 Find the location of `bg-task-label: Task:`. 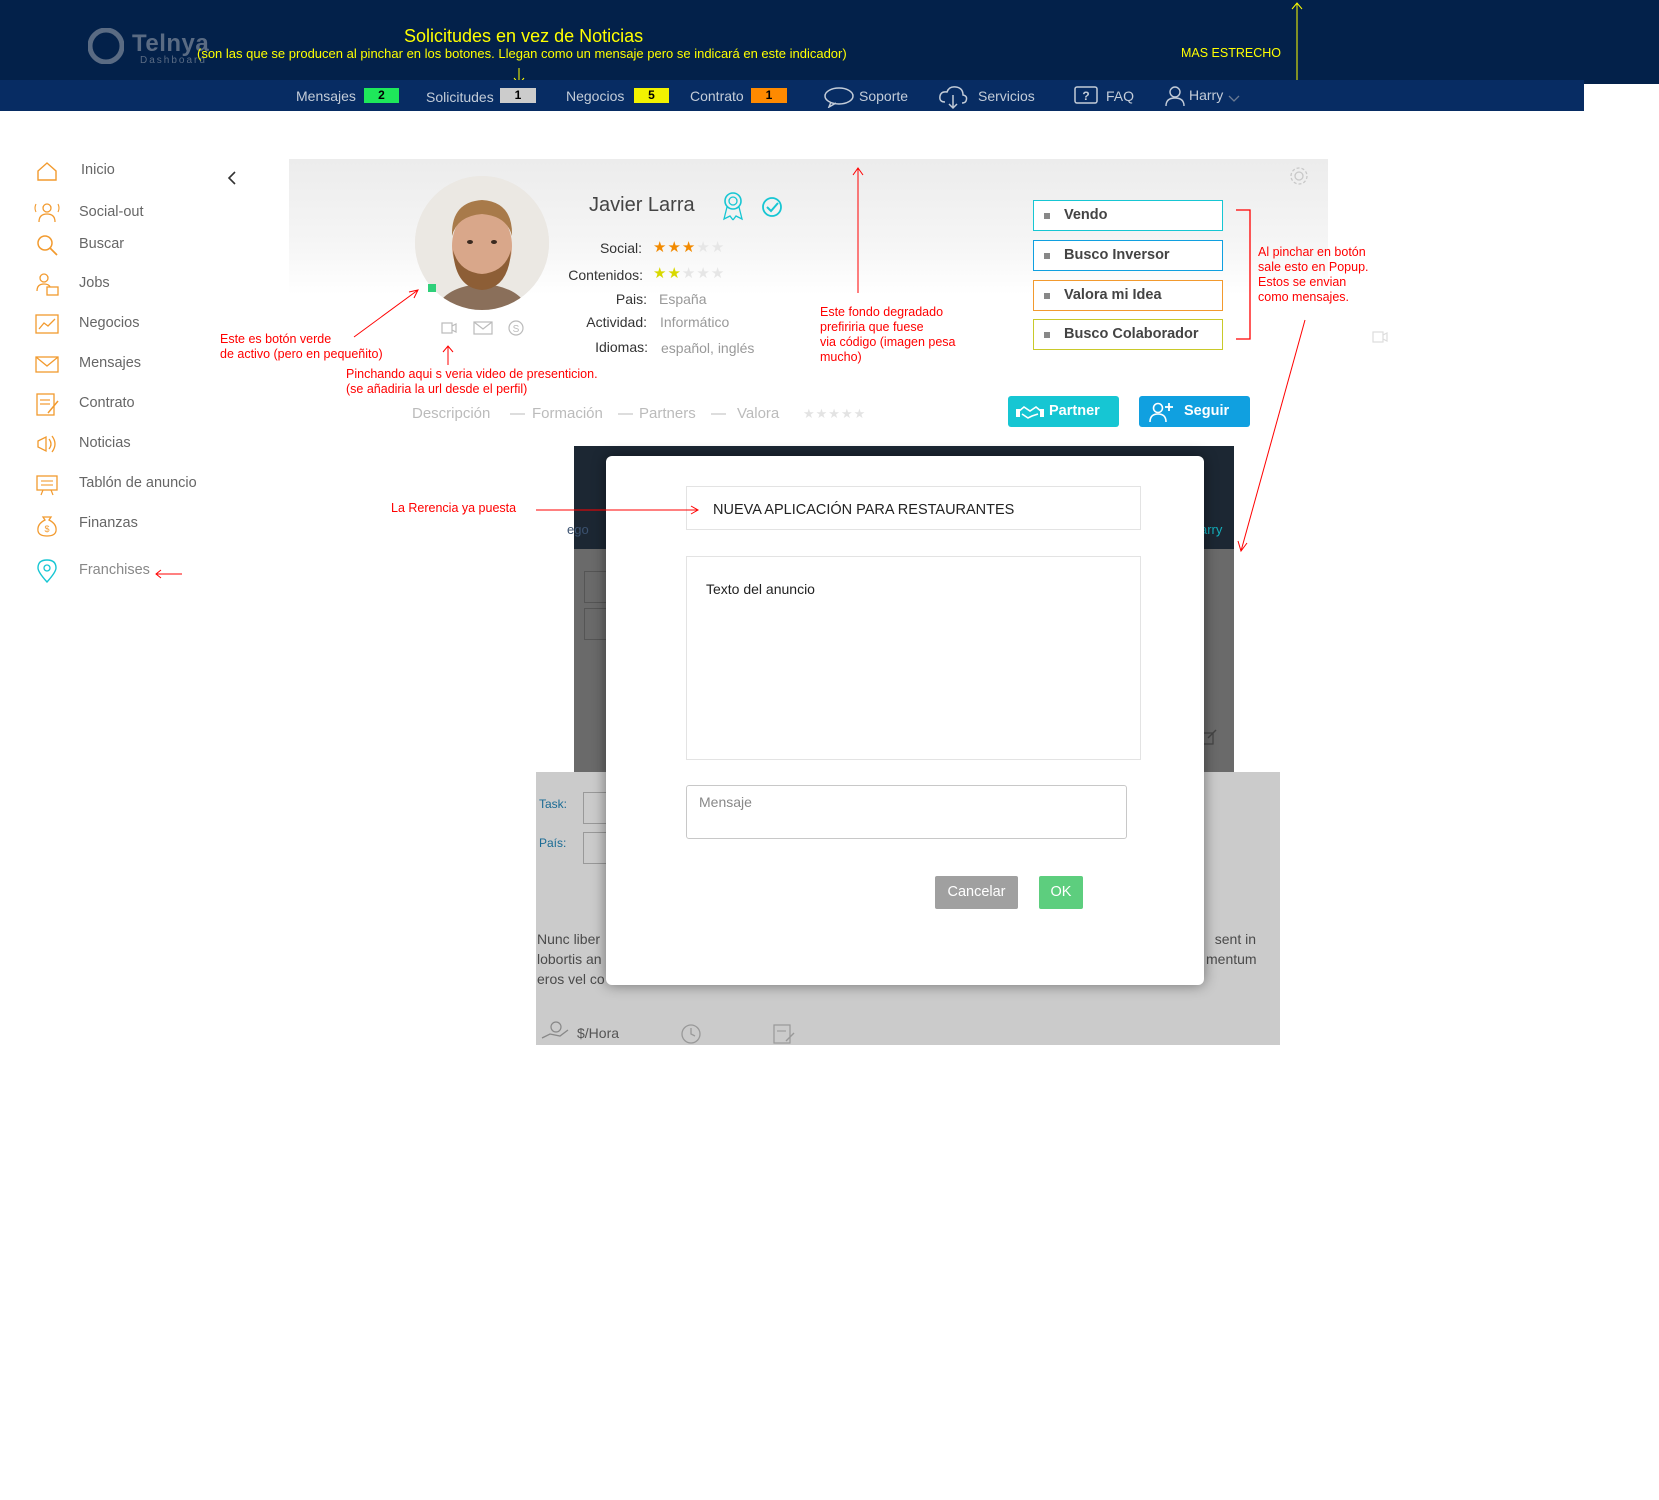

bg-task-label: Task: is located at coordinates (553, 804).